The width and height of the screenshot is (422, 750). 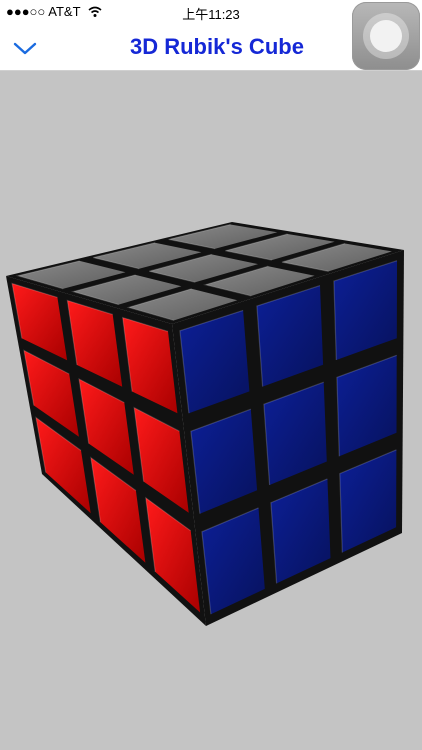 I want to click on chevron-down-icon, so click(x=25, y=48).